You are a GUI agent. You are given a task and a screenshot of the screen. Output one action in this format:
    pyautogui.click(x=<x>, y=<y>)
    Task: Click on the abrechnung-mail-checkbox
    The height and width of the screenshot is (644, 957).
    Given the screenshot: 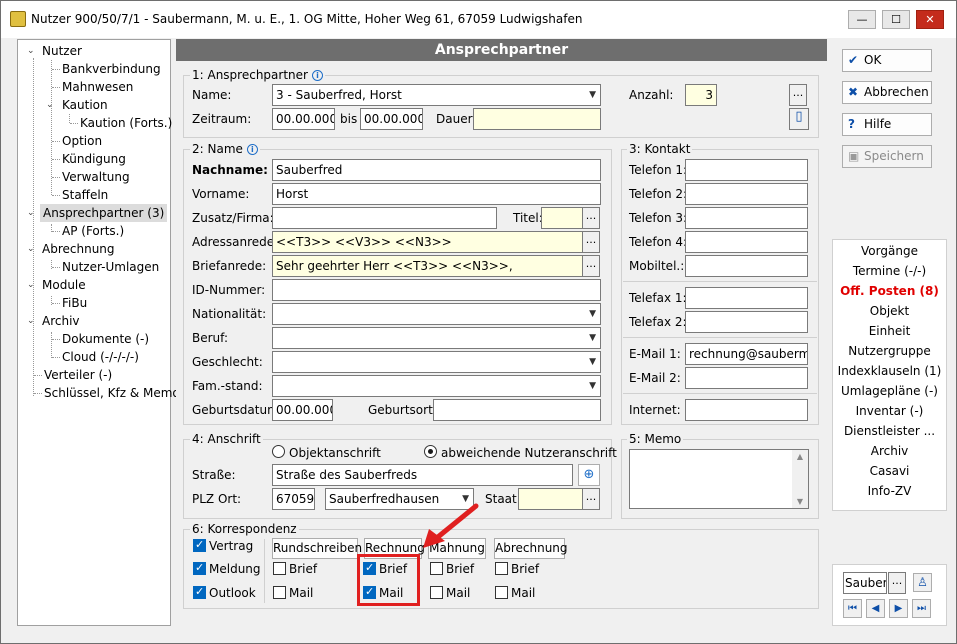 What is the action you would take?
    pyautogui.click(x=501, y=592)
    